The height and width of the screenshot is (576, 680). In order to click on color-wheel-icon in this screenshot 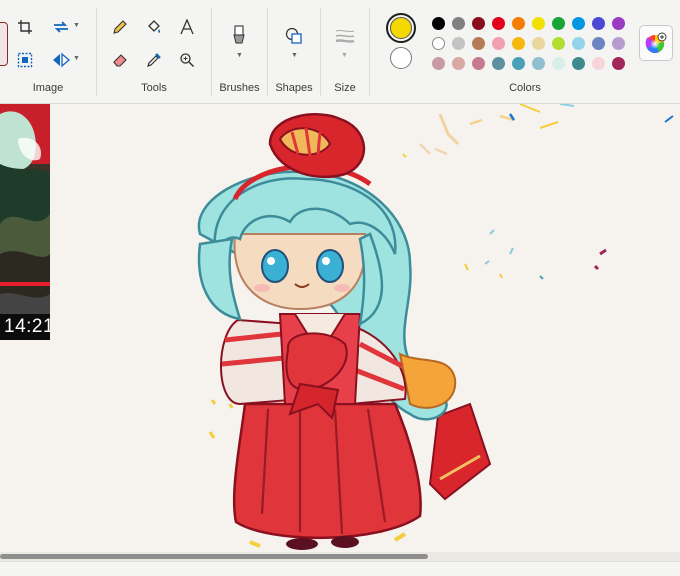, I will do `click(656, 42)`.